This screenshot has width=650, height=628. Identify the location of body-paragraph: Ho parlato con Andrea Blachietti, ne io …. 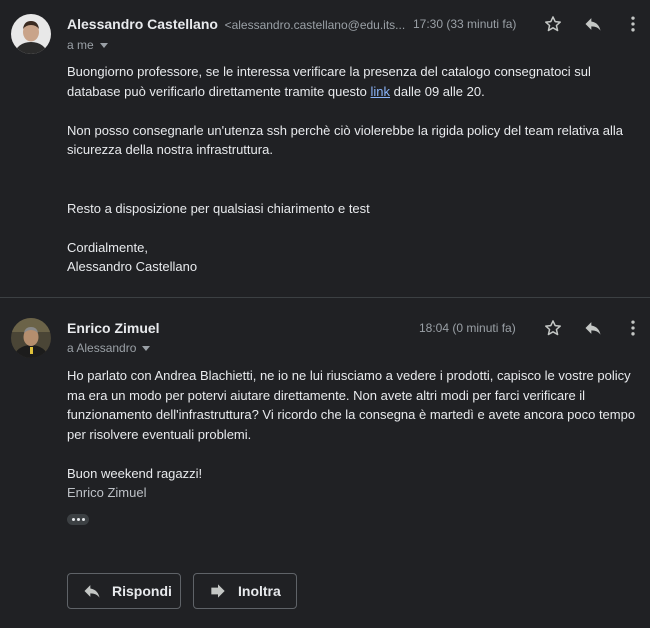
(351, 405).